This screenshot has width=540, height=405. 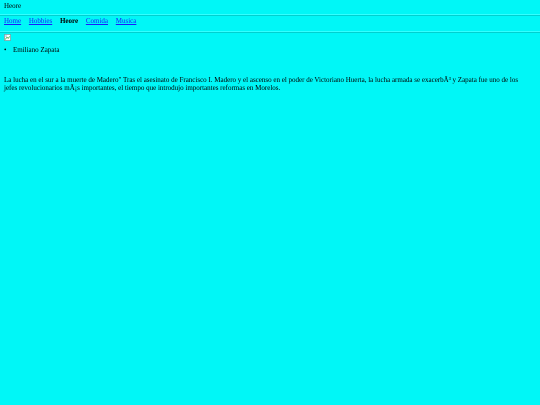 What do you see at coordinates (126, 21) in the screenshot?
I see `nav-link-musica: Musica` at bounding box center [126, 21].